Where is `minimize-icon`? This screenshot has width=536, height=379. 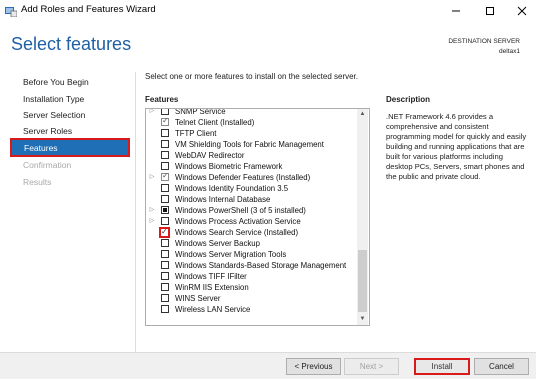 minimize-icon is located at coordinates (456, 11).